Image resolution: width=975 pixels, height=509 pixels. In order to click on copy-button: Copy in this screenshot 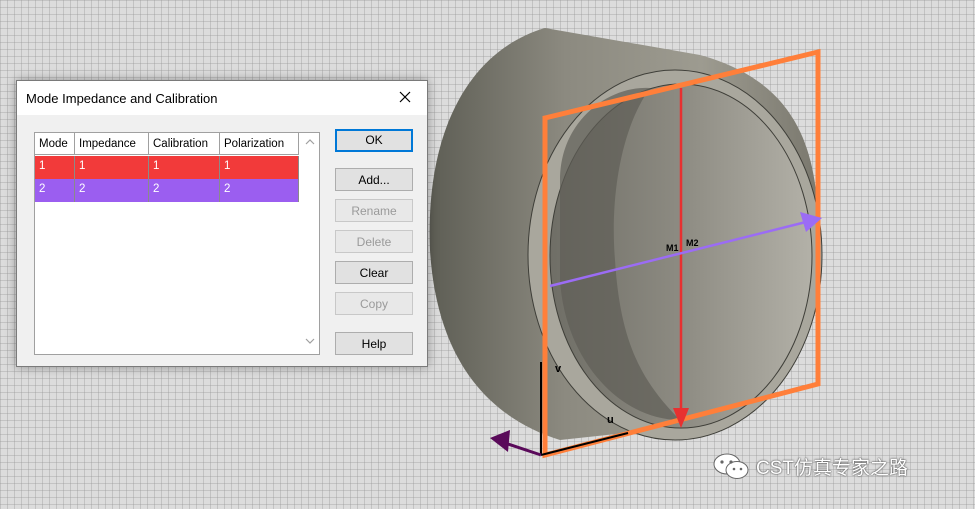, I will do `click(374, 303)`.